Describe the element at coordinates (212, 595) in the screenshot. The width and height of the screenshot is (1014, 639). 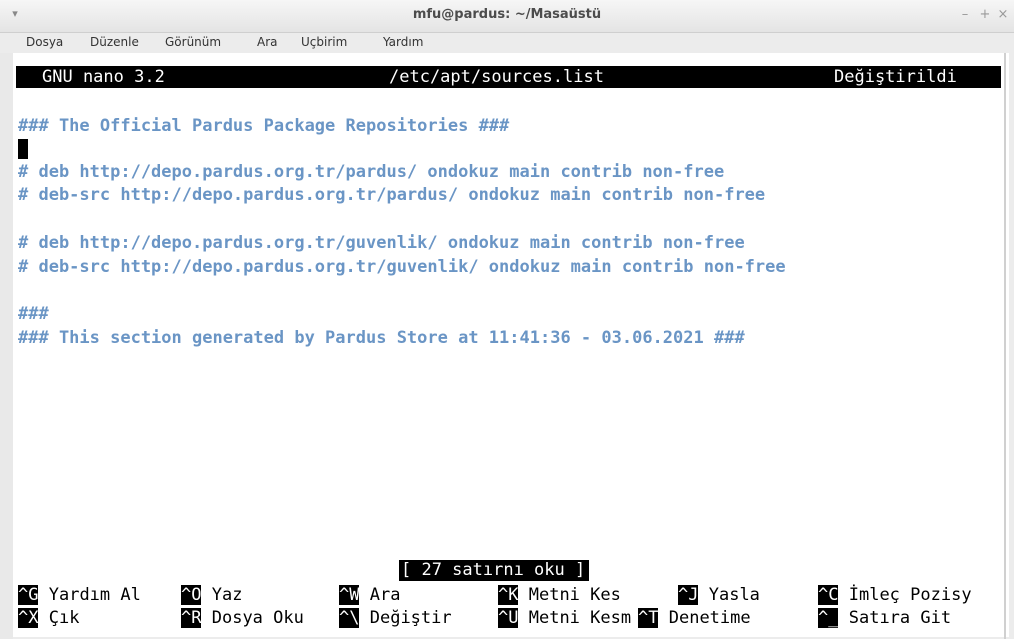
I see `shortcut-write: ^O Yaz` at that location.